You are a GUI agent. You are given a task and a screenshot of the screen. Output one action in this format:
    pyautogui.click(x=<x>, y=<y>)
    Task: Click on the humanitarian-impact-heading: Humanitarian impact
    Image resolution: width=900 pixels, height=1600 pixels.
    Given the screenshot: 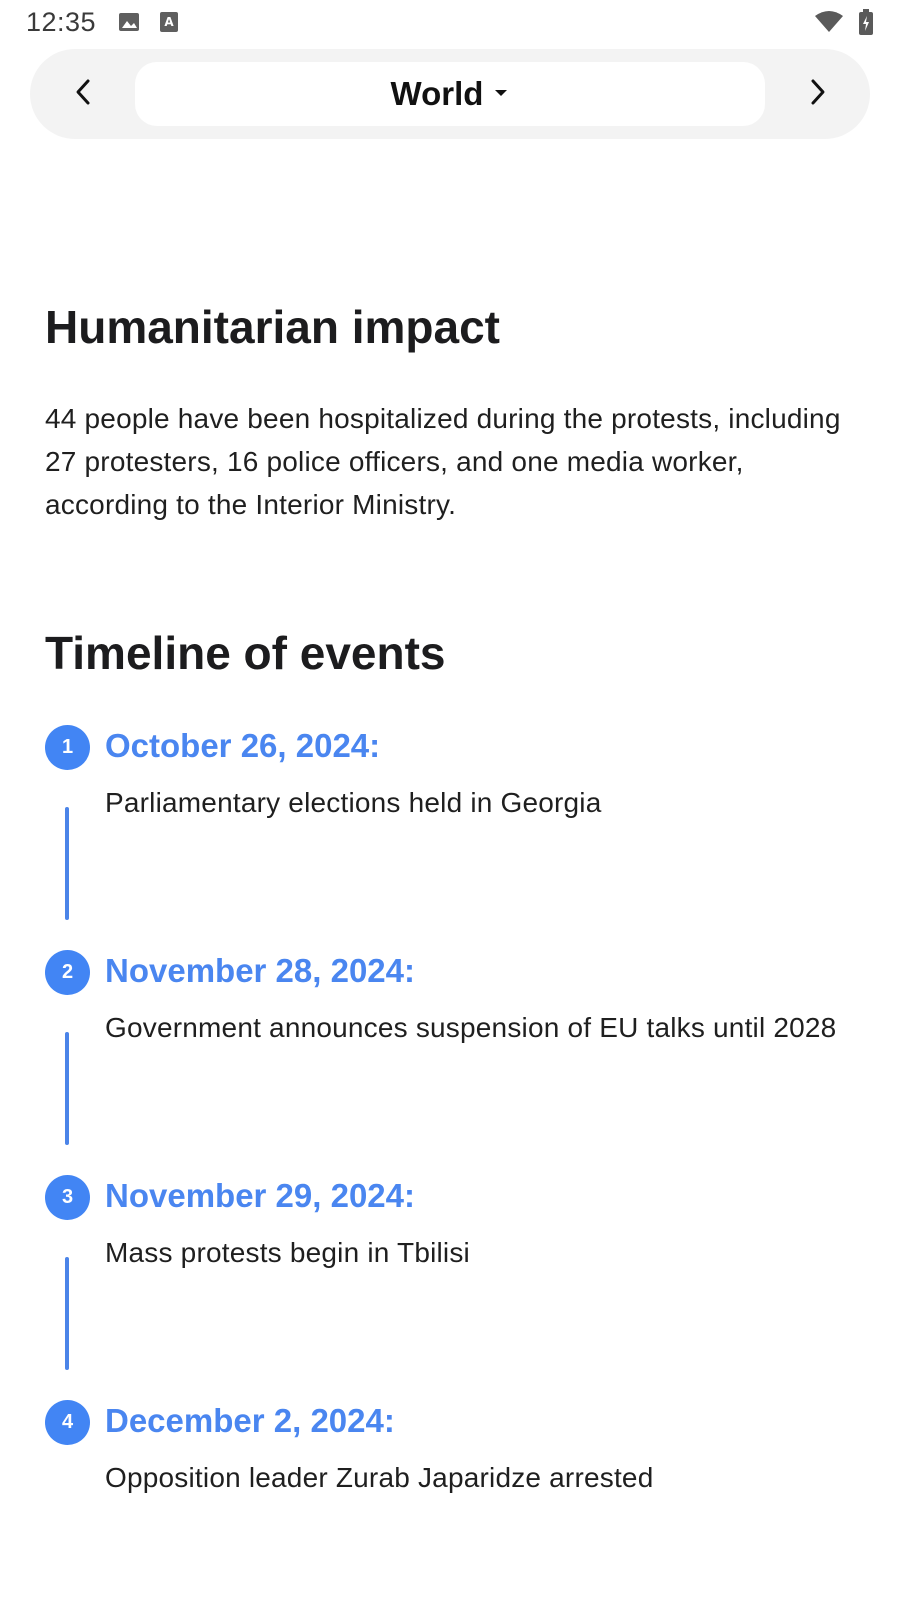 What is the action you would take?
    pyautogui.click(x=272, y=327)
    